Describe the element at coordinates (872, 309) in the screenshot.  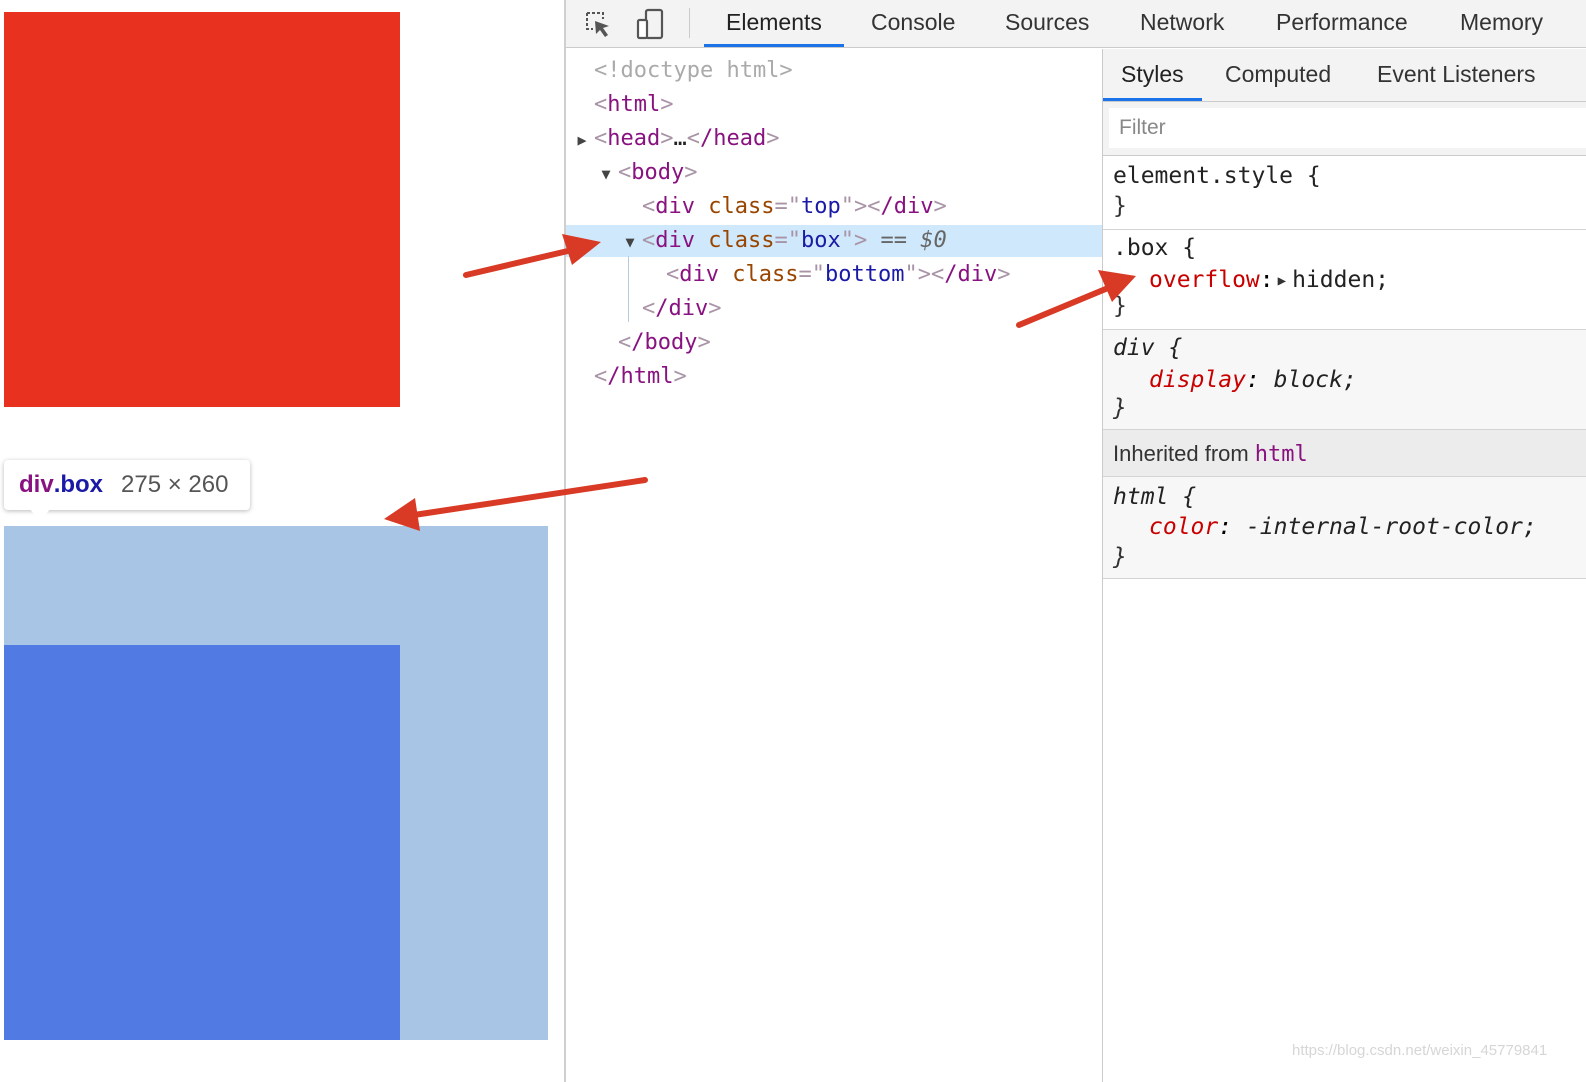
I see `dom-node-div-box-close: </div>` at that location.